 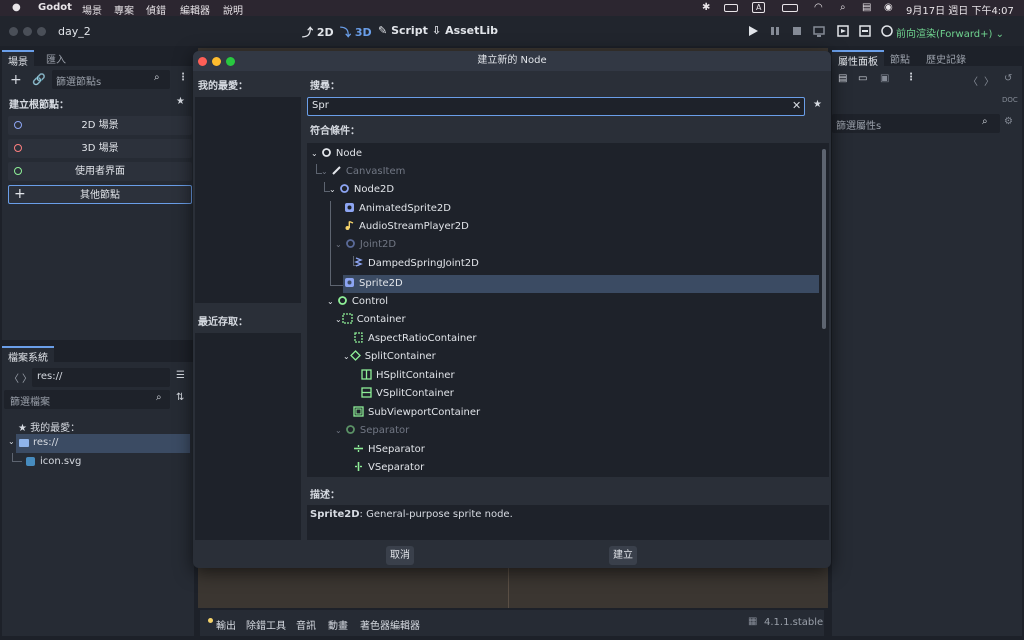 What do you see at coordinates (156, 9) in the screenshot?
I see `menu-debug: 偵錯` at bounding box center [156, 9].